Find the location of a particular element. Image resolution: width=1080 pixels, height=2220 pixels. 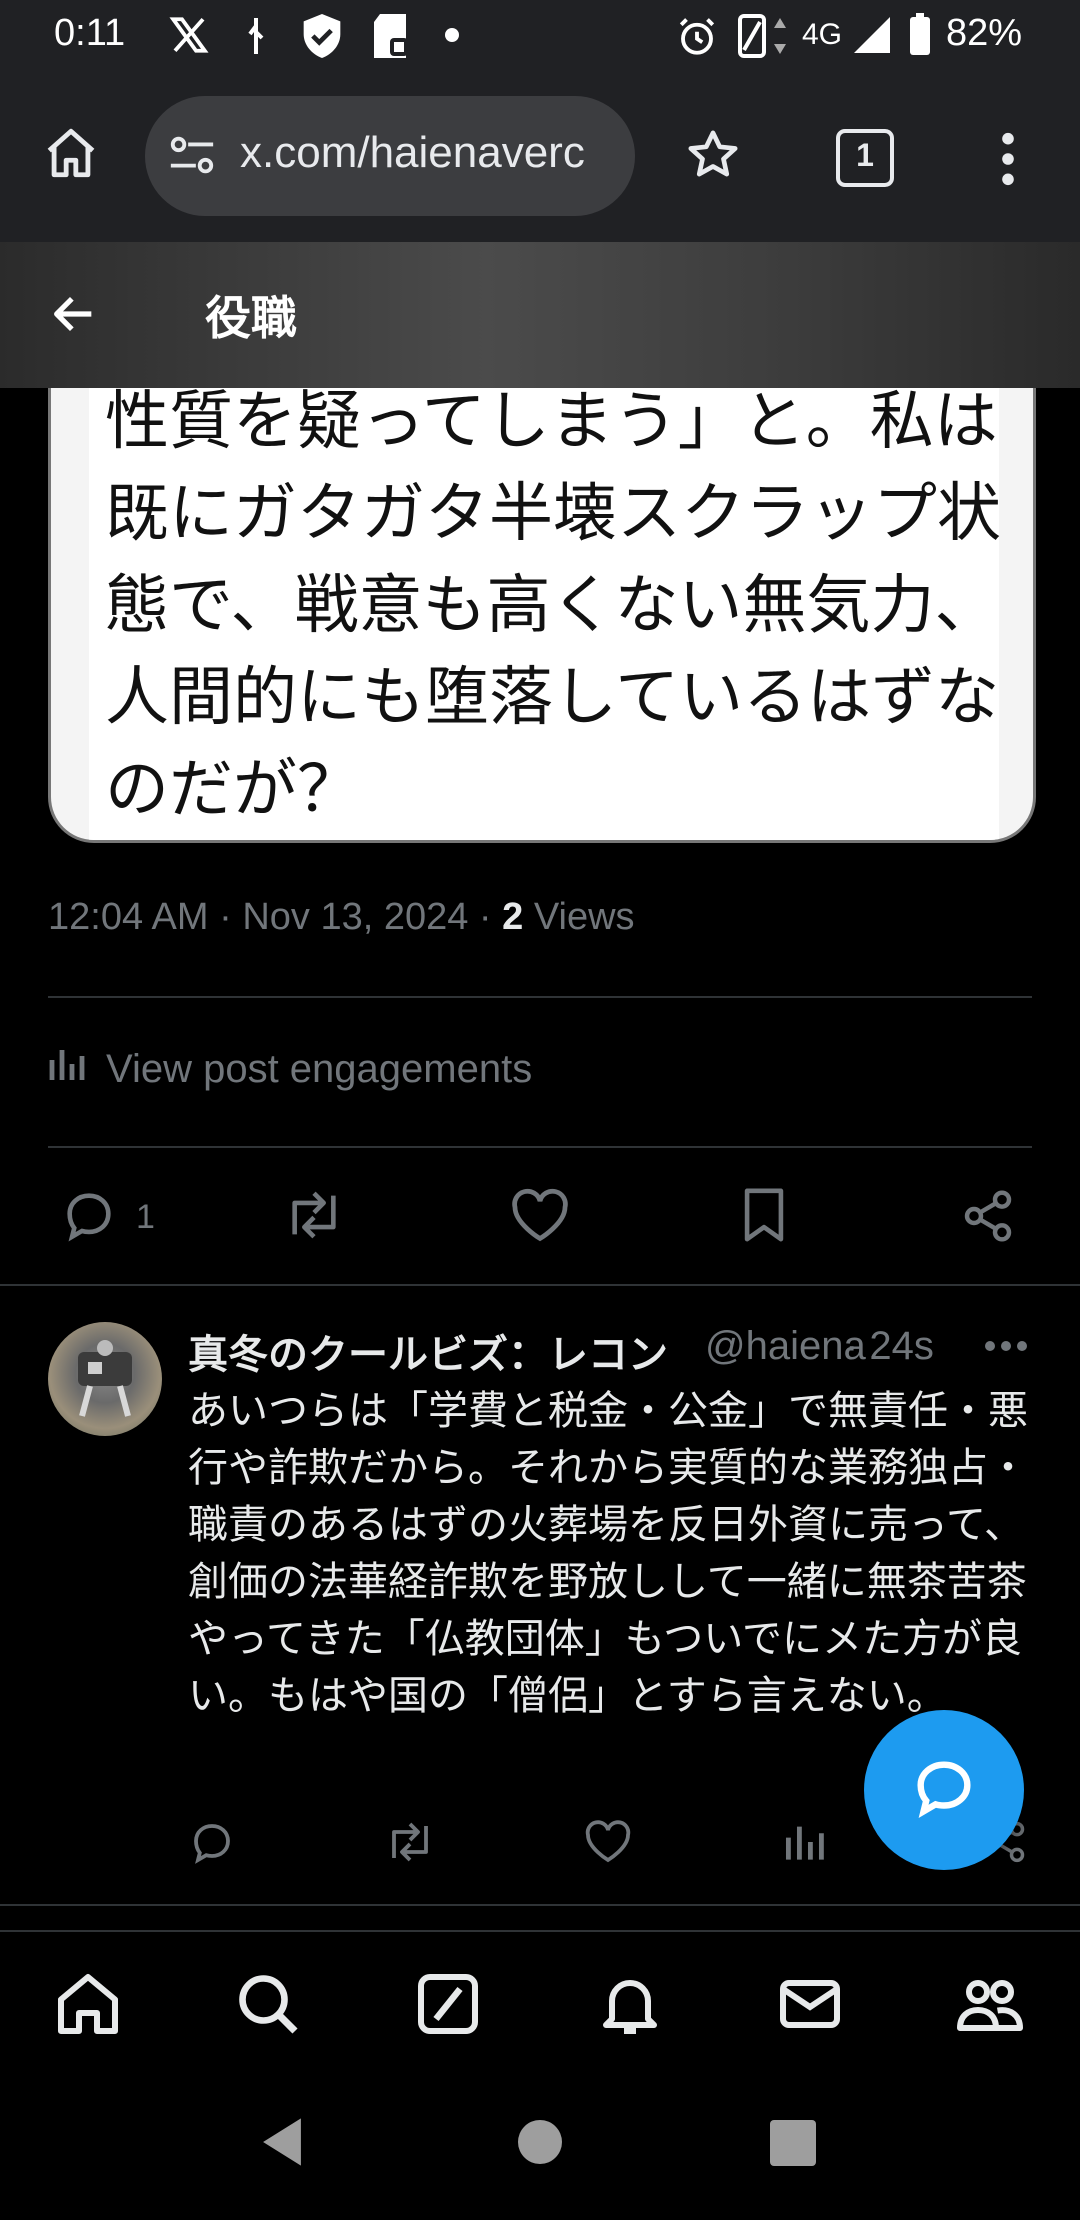

page-title: 役職 is located at coordinates (251, 318).